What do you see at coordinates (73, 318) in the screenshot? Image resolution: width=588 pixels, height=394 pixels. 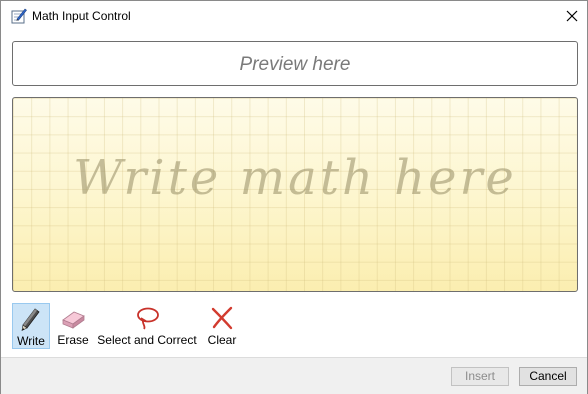 I see `eraser-icon` at bounding box center [73, 318].